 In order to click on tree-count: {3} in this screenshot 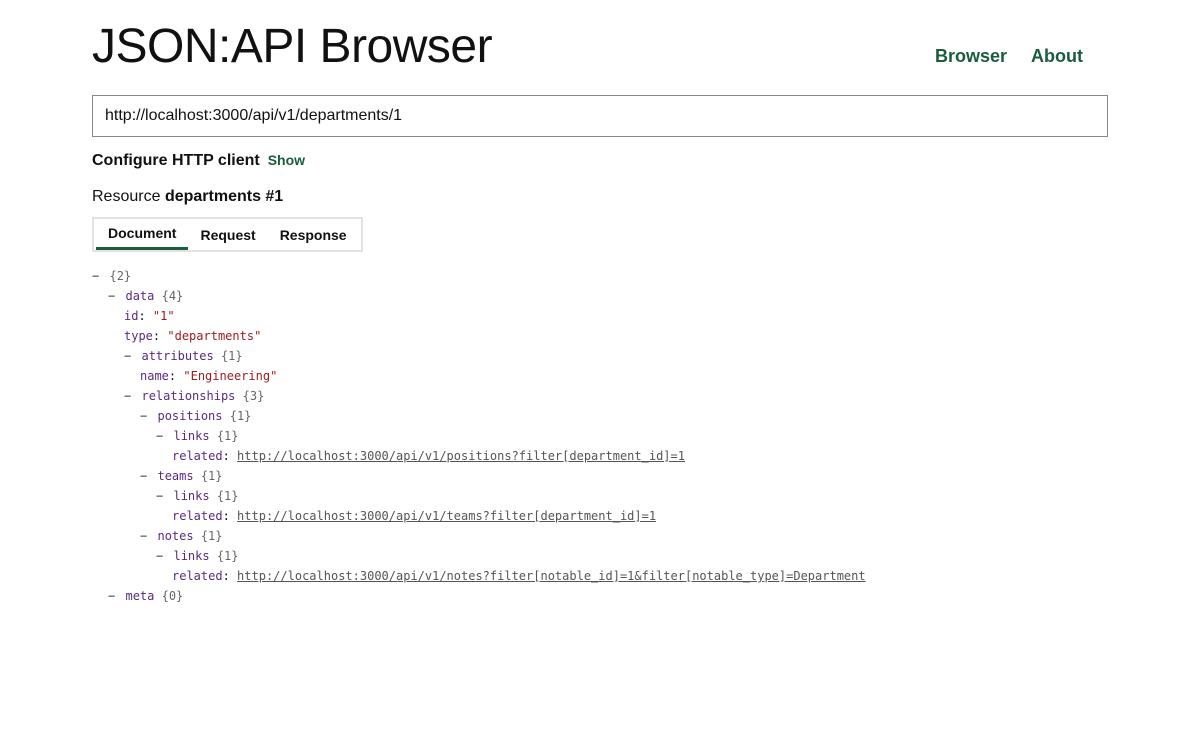, I will do `click(253, 396)`.